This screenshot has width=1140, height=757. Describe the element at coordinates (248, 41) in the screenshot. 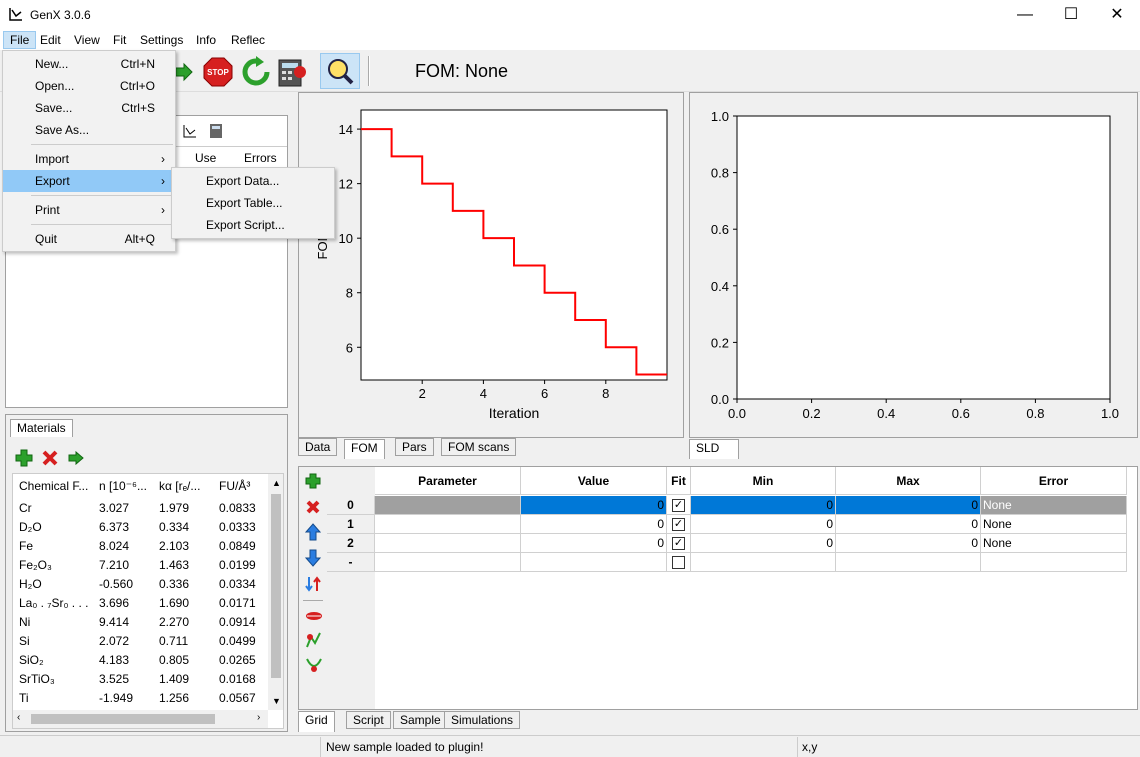

I see `menu-reflec: Reflec` at that location.